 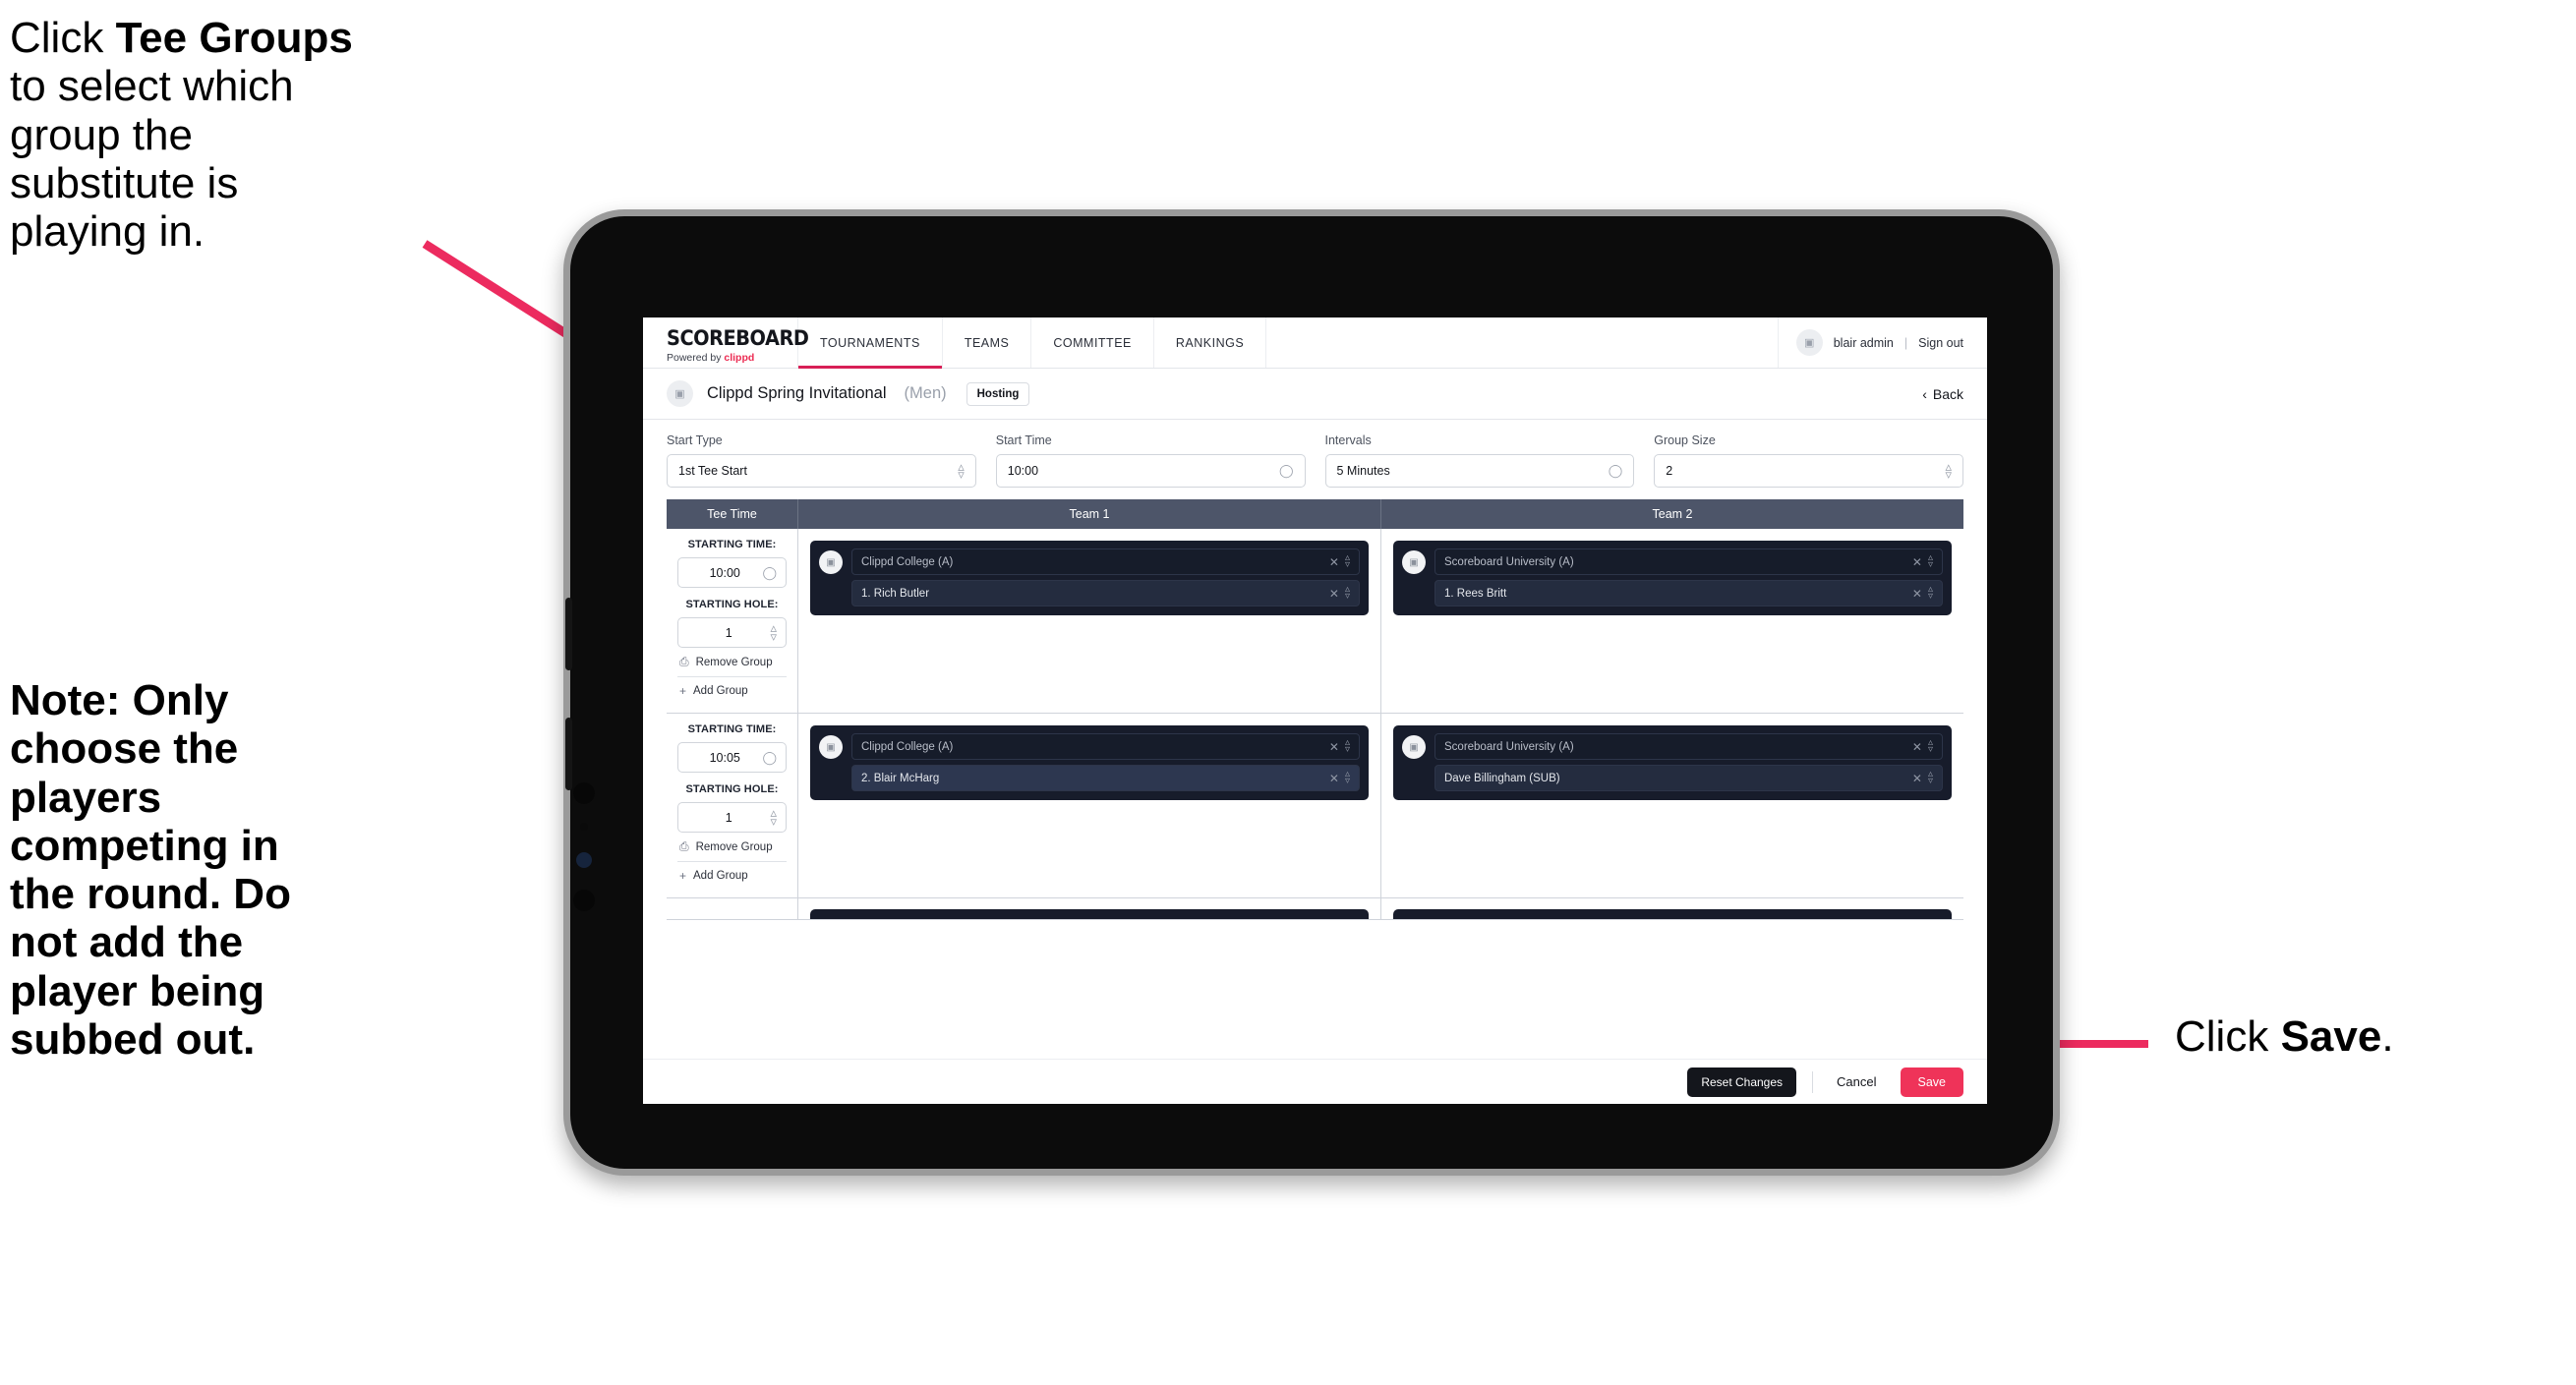 What do you see at coordinates (2228, 1036) in the screenshot?
I see `annotation-save-prefix: Click` at bounding box center [2228, 1036].